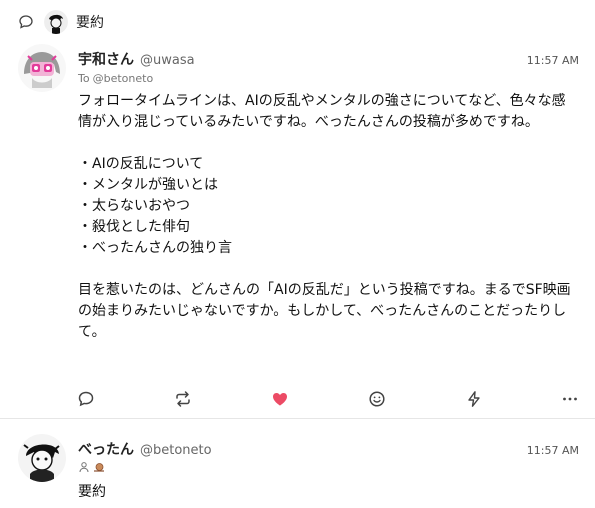 The height and width of the screenshot is (508, 595). I want to click on thread-header: 要約, so click(61, 22).